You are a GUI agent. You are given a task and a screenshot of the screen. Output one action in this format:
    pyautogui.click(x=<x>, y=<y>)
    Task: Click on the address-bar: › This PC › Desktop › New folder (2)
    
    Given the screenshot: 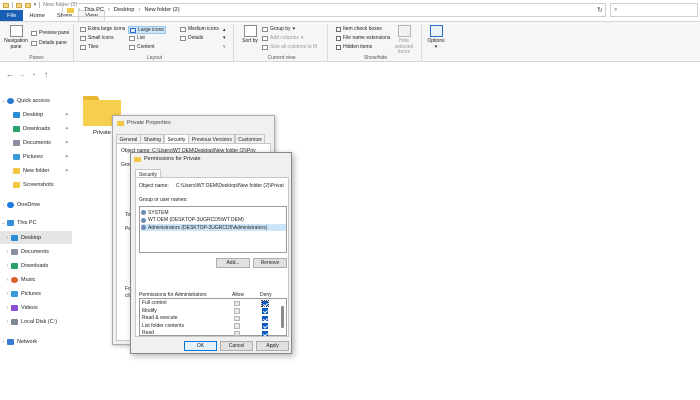 What is the action you would take?
    pyautogui.click(x=334, y=10)
    